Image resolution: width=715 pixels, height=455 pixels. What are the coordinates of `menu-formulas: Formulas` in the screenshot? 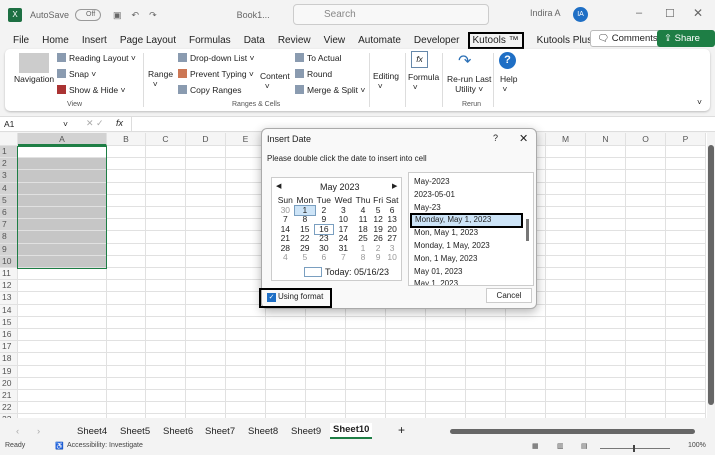 It's located at (210, 40).